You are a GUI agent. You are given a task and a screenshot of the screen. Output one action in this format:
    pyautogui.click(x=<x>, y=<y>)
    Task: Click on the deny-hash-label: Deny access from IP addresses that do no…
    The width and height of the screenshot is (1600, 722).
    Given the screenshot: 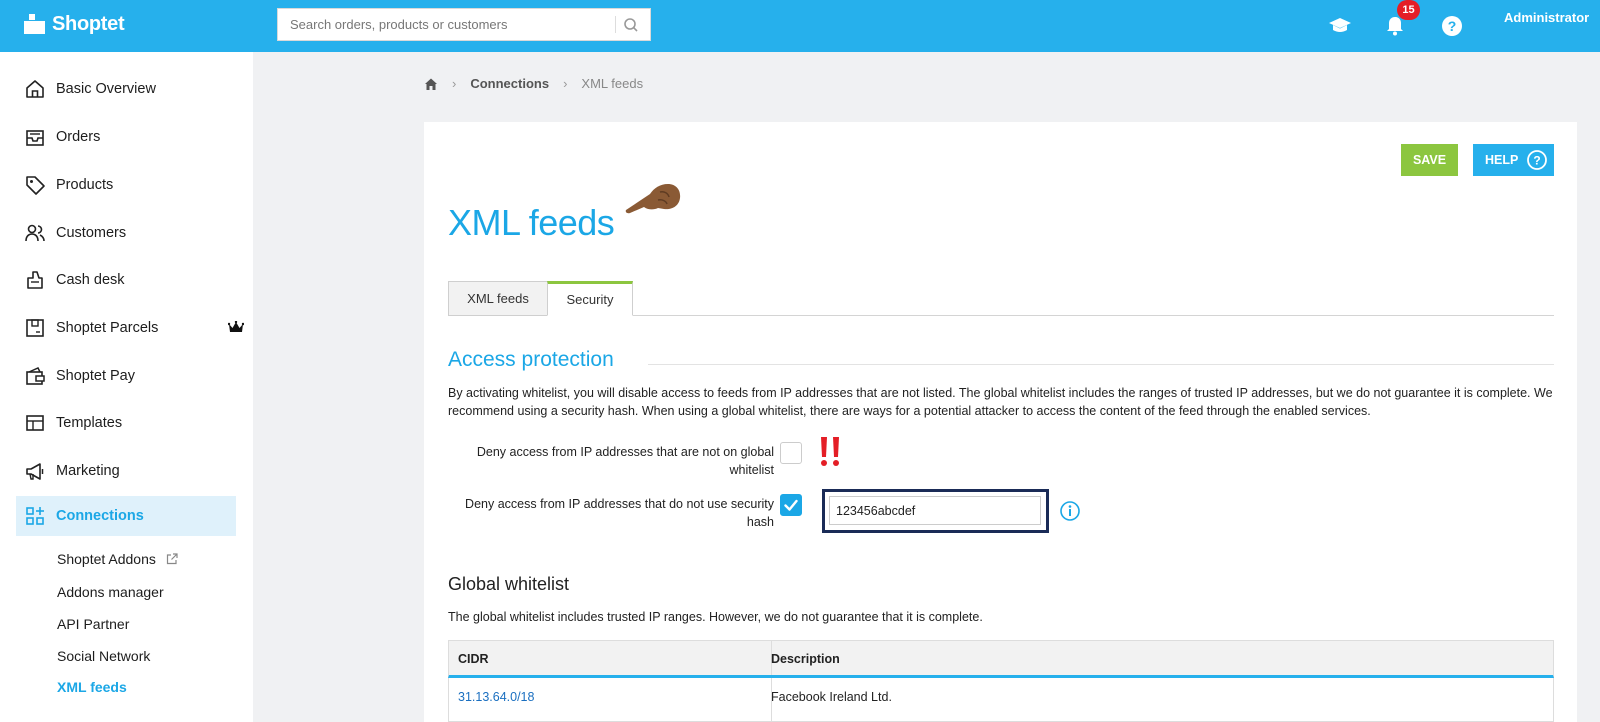 What is the action you would take?
    pyautogui.click(x=619, y=513)
    